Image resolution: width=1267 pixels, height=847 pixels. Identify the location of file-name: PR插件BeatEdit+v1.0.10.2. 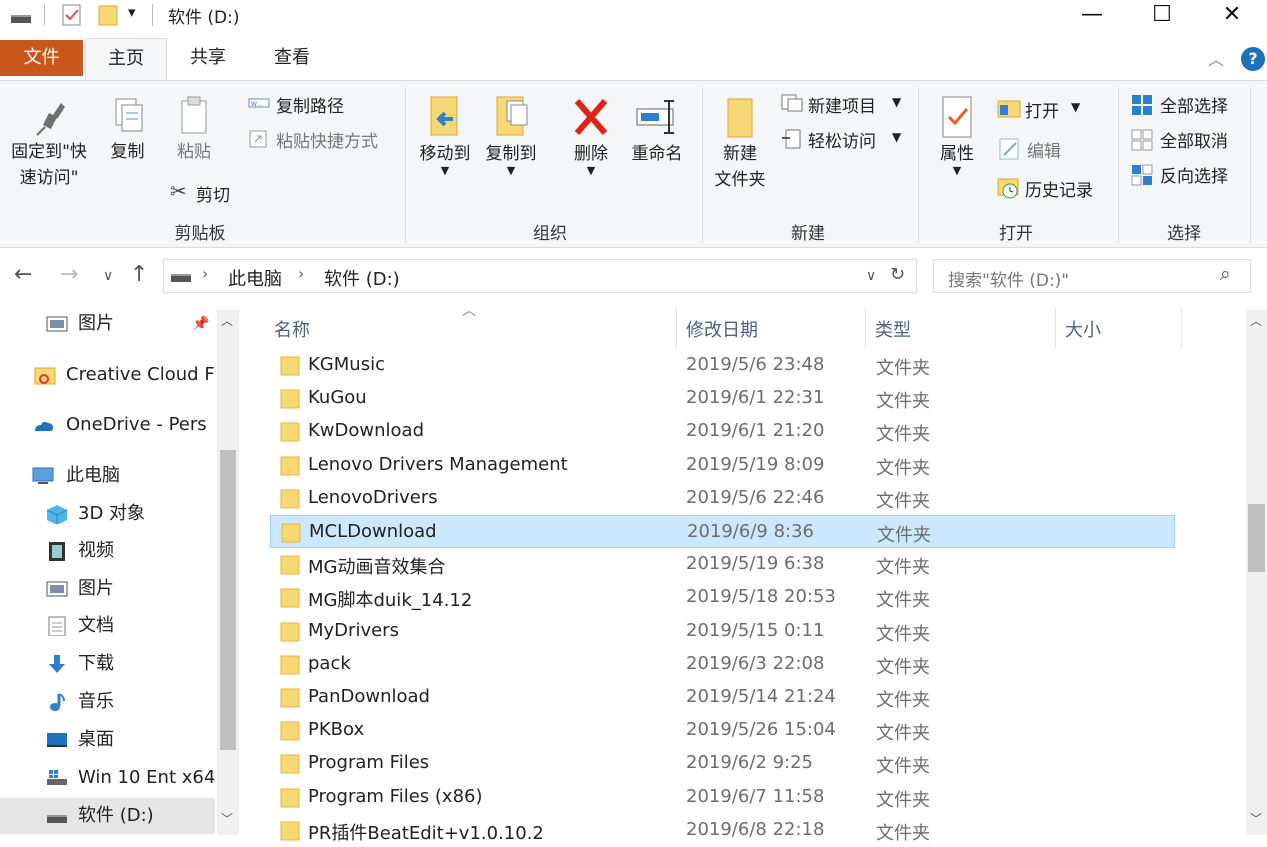
(426, 832).